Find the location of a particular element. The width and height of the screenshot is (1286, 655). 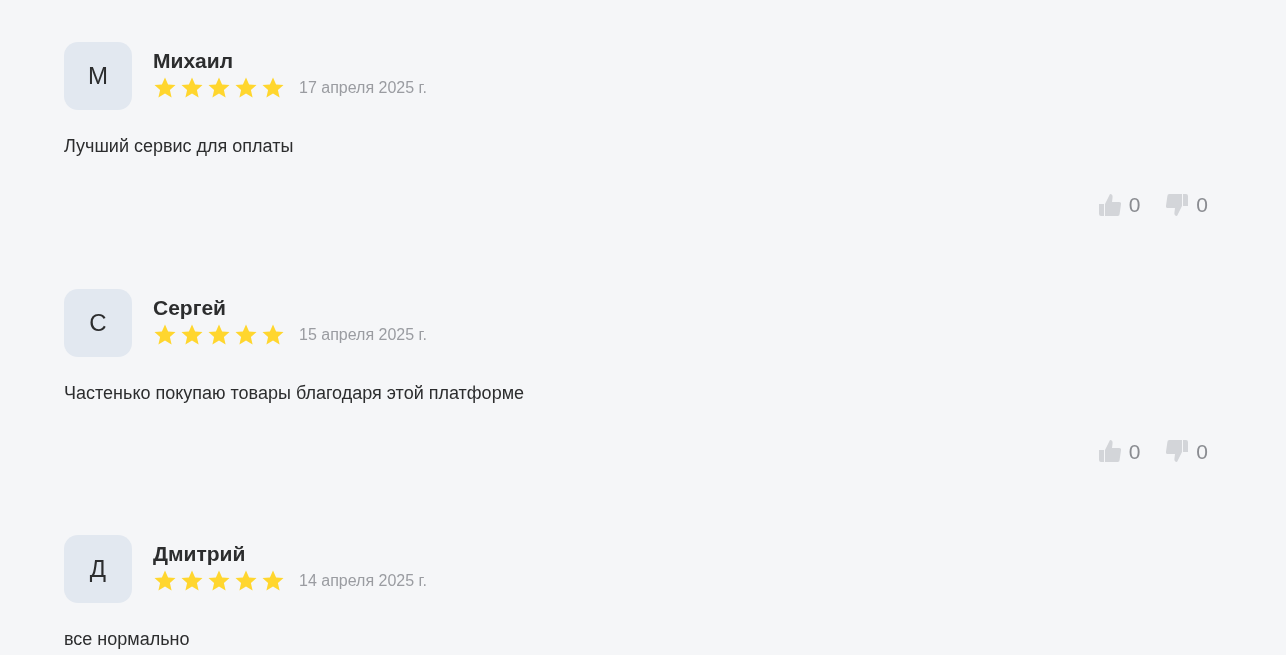

review-date: 17 апреля 2025 г. is located at coordinates (363, 88).